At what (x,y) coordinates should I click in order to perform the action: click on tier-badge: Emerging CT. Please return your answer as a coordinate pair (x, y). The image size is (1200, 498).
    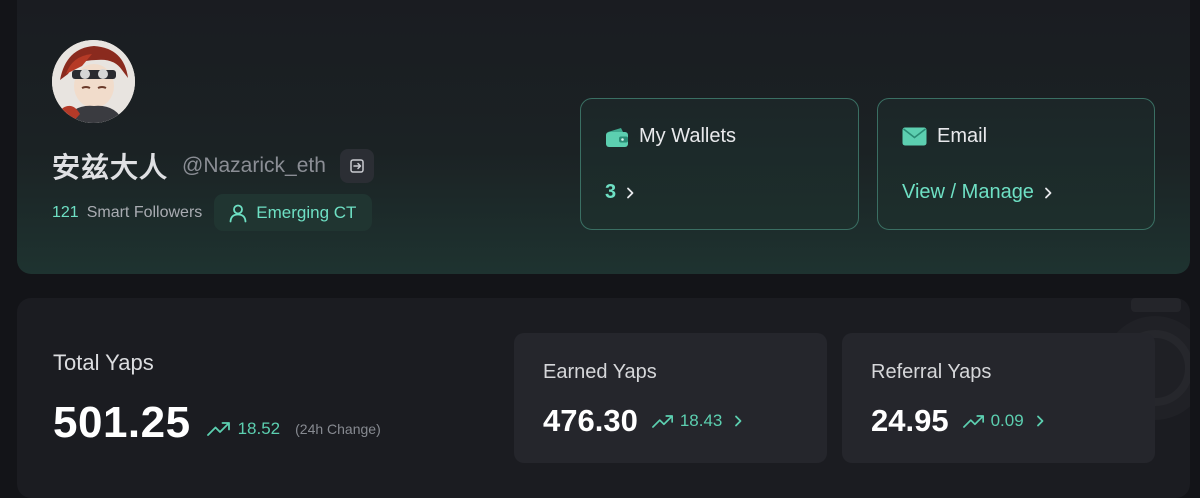
    Looking at the image, I should click on (293, 212).